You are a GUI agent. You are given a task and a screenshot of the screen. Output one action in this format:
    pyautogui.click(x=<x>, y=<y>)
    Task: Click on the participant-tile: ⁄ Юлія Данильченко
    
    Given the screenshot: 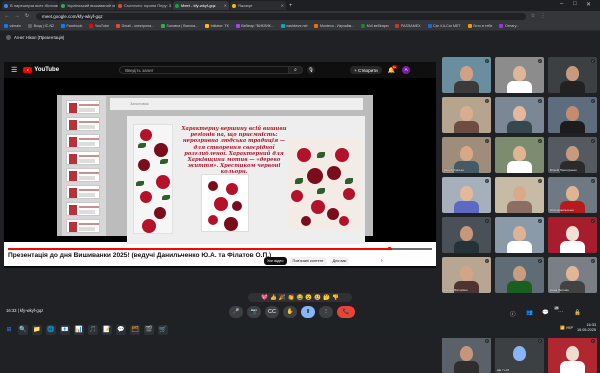 What is the action you would take?
    pyautogui.click(x=572, y=195)
    